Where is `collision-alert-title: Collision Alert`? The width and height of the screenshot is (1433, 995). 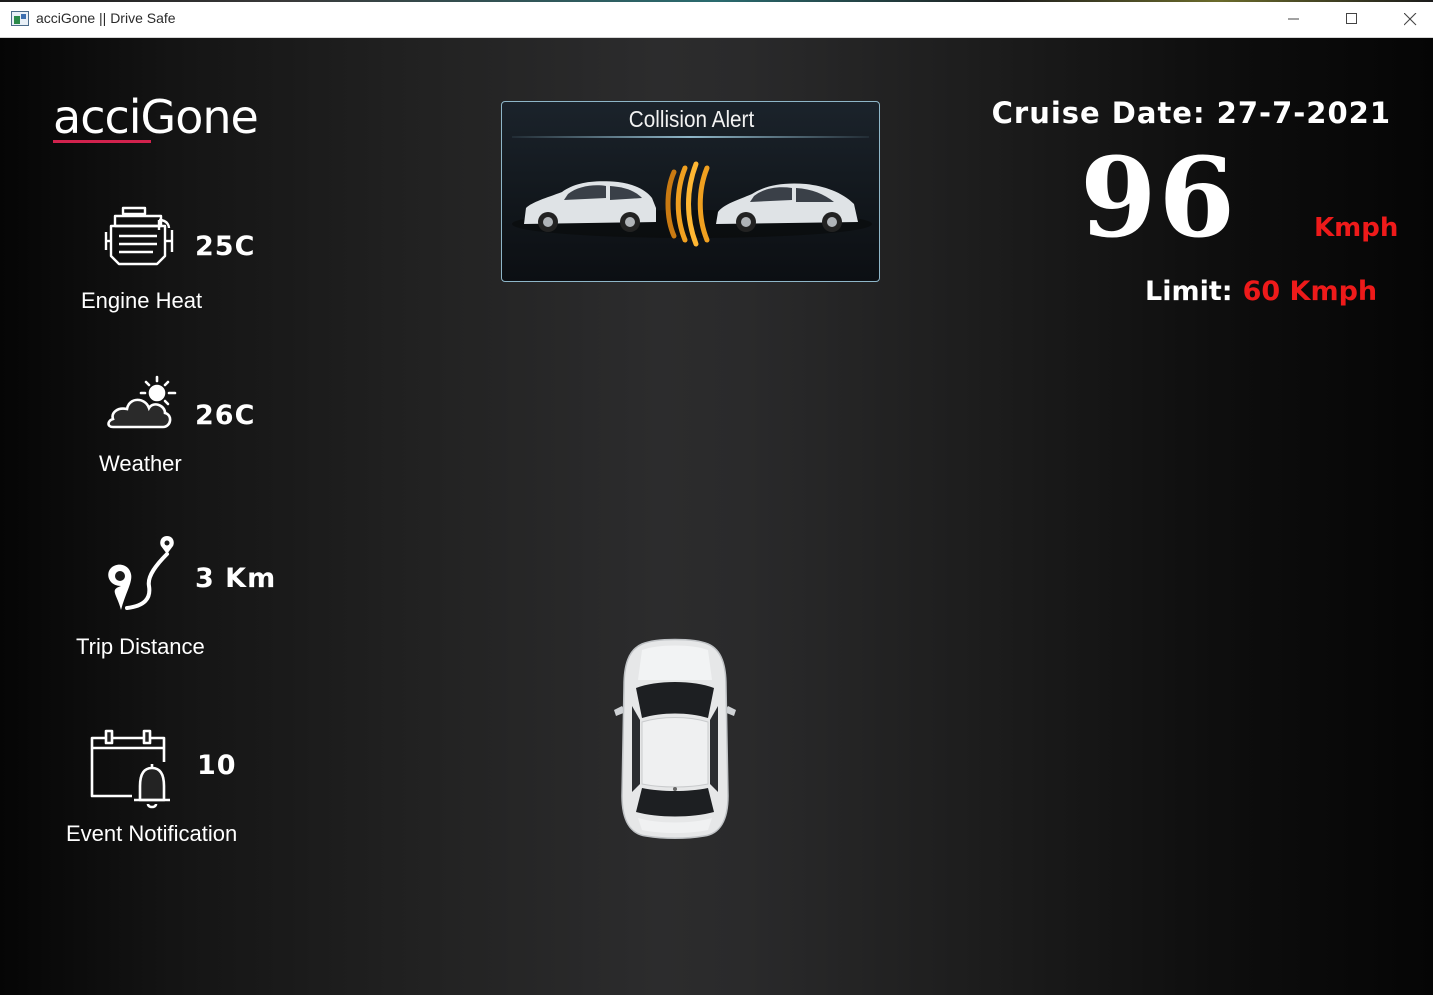 collision-alert-title: Collision Alert is located at coordinates (691, 119).